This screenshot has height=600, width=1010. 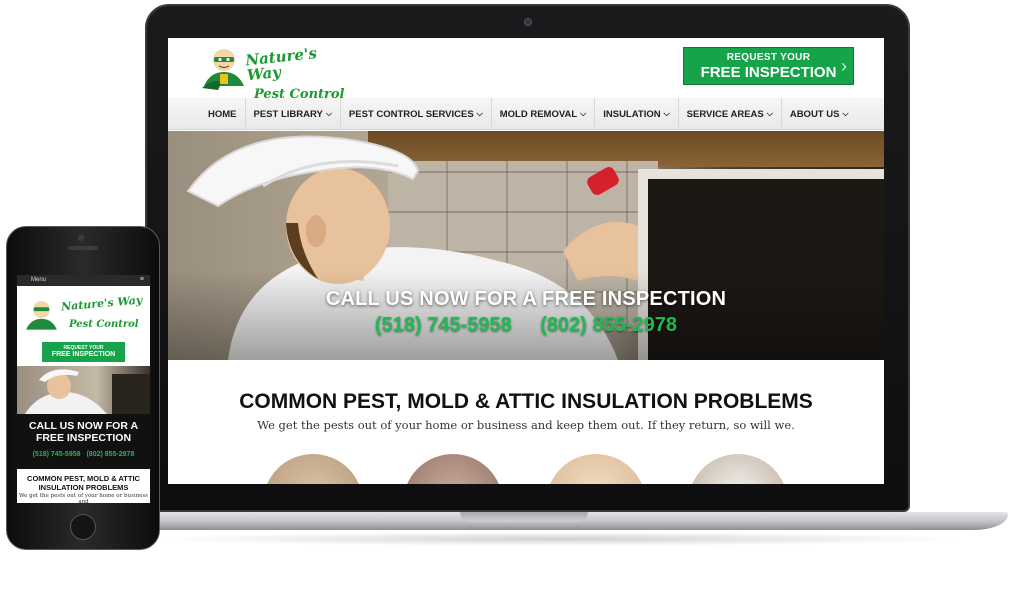 I want to click on mobile-request-inspection-button: REQUEST YOUR FREE INSPECTION, so click(x=83, y=352).